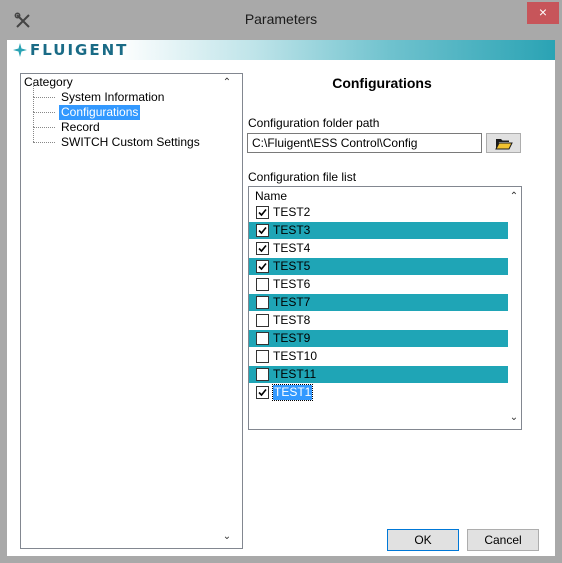  Describe the element at coordinates (48, 82) in the screenshot. I see `tree-header: Category` at that location.